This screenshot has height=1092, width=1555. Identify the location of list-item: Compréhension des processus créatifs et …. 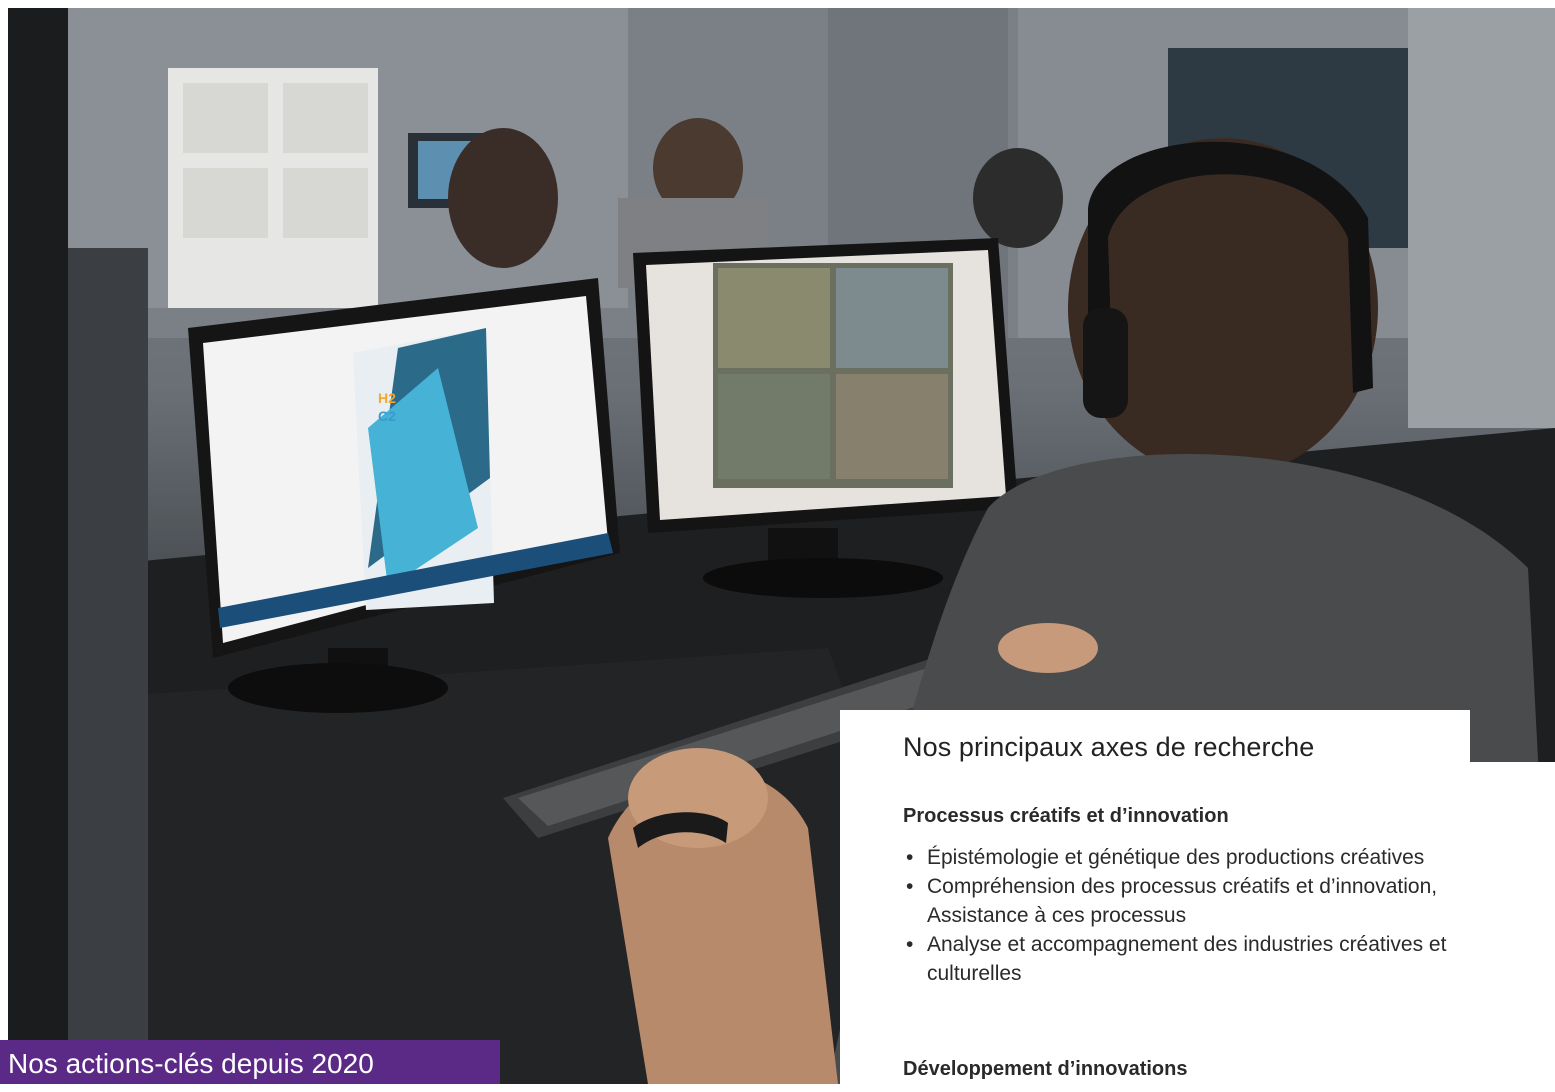
(1183, 901).